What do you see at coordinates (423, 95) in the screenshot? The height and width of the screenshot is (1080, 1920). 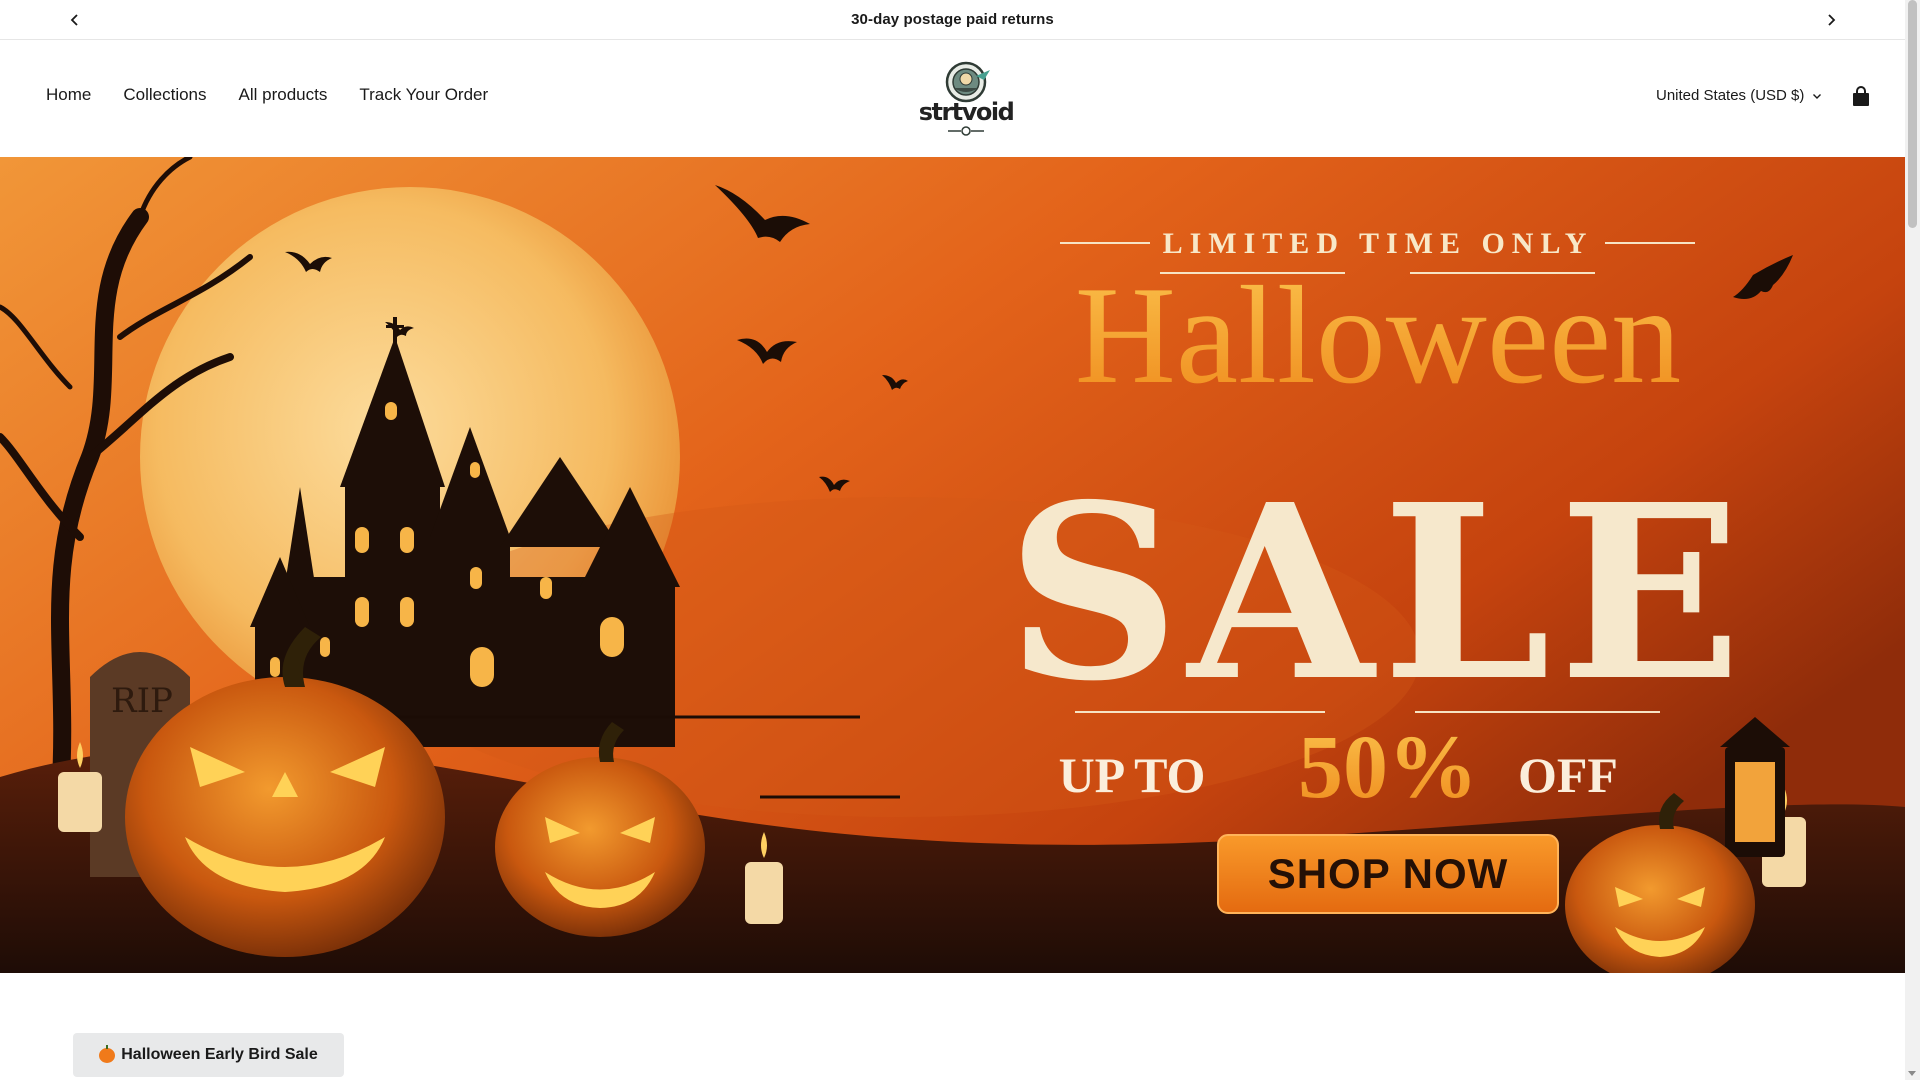 I see `nav-track-order: Track Your Order` at bounding box center [423, 95].